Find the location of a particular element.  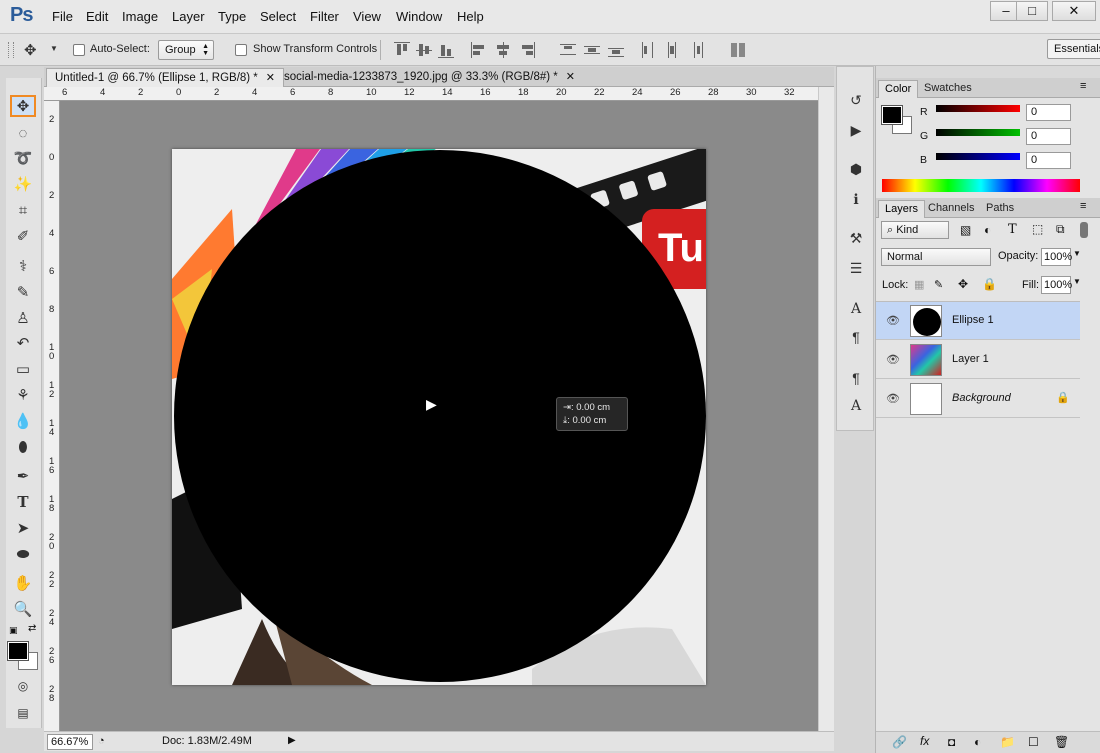

shape-filter-icon: ⬚ is located at coordinates (1037, 229).